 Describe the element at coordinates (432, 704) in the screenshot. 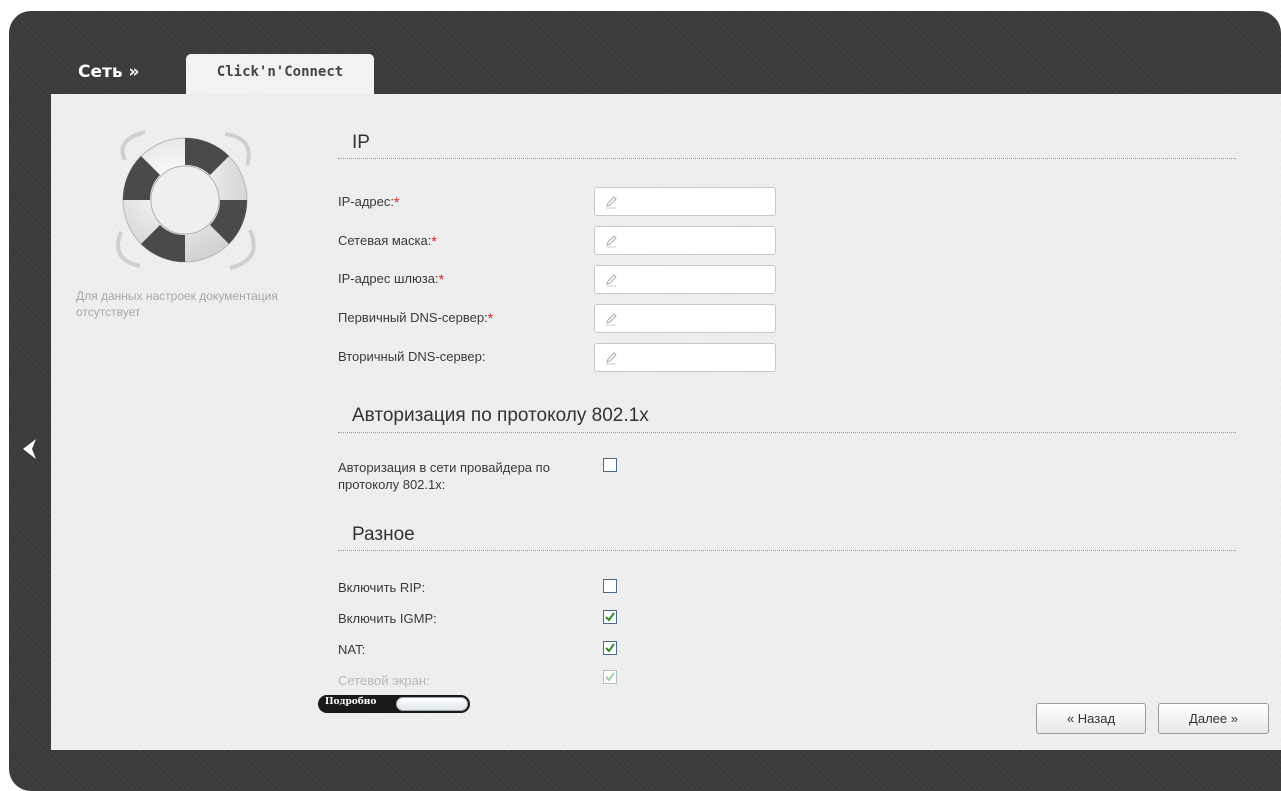

I see `toggle-knob` at that location.